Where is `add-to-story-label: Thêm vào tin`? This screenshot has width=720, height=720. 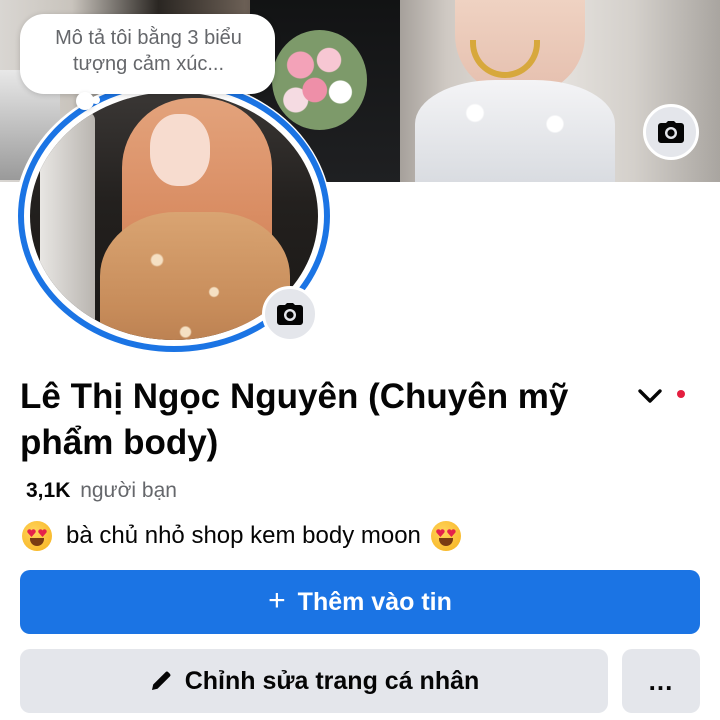 add-to-story-label: Thêm vào tin is located at coordinates (374, 601).